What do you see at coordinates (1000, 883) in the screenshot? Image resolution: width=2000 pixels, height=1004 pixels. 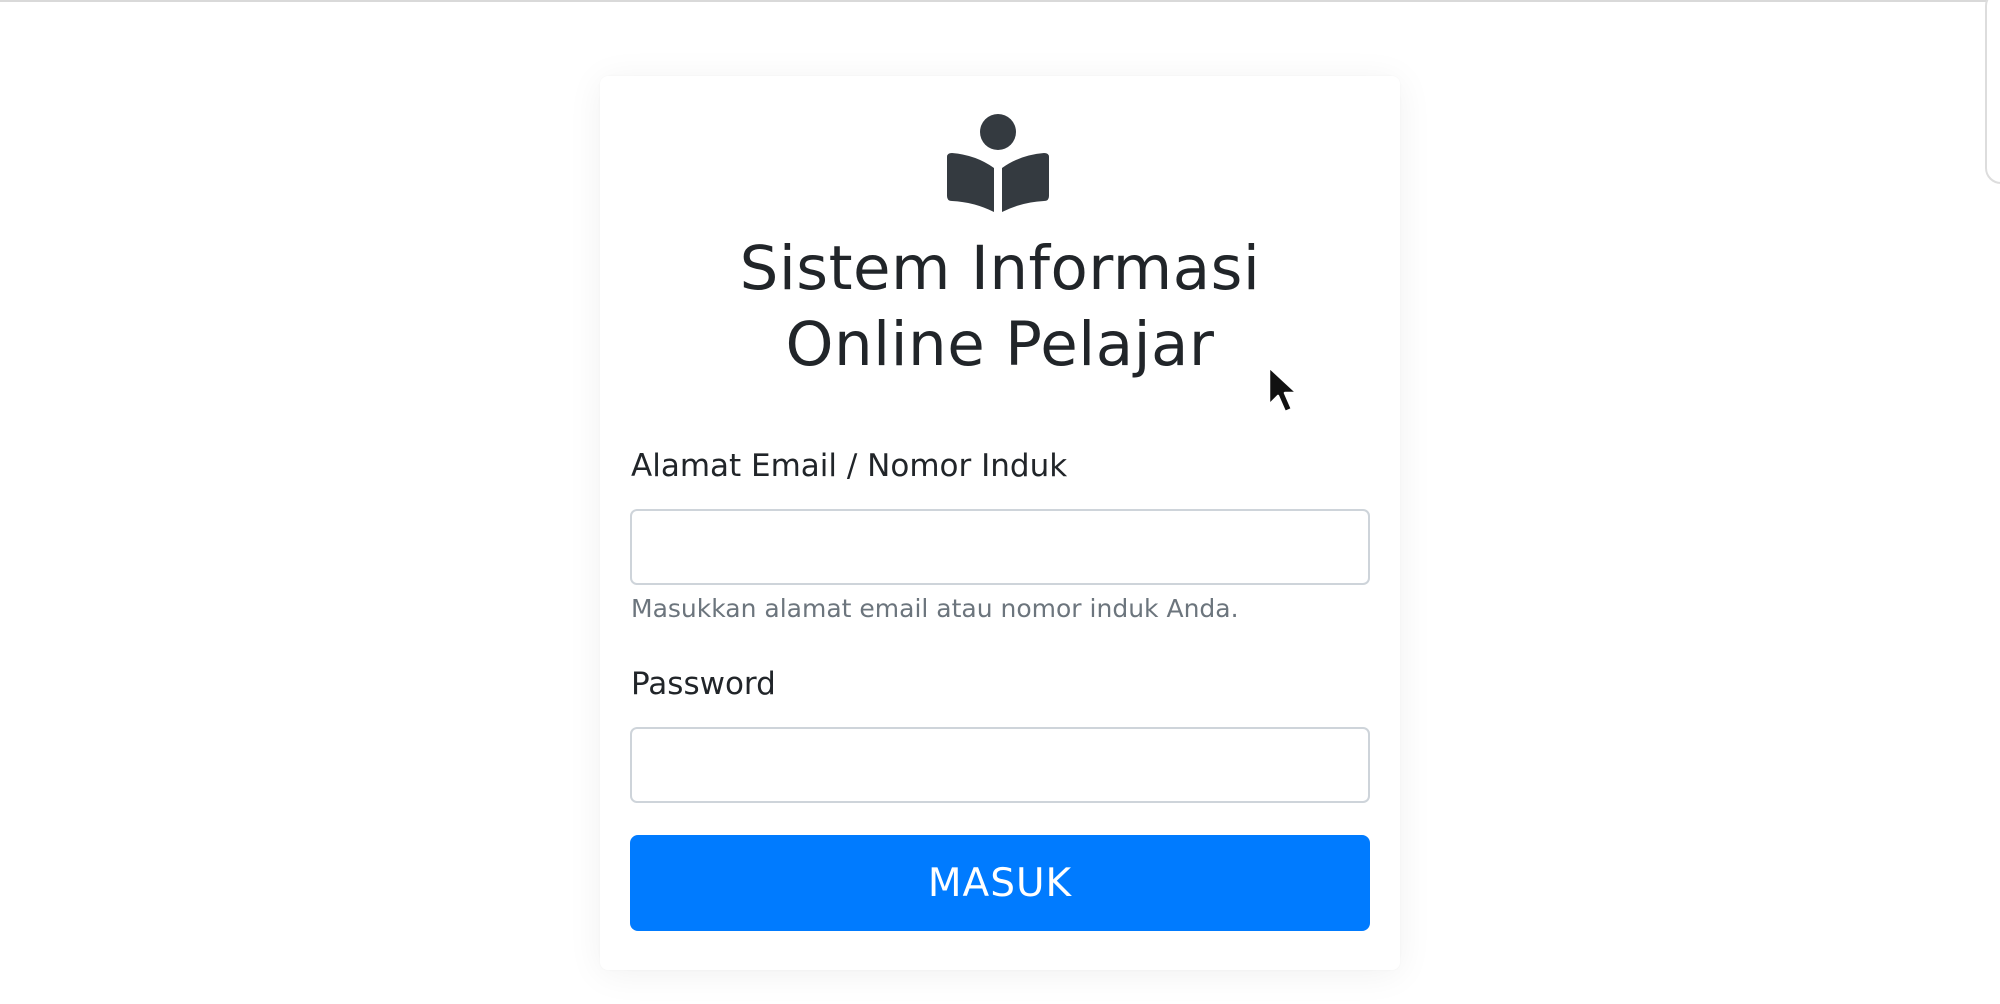 I see `login-button: MASUK` at bounding box center [1000, 883].